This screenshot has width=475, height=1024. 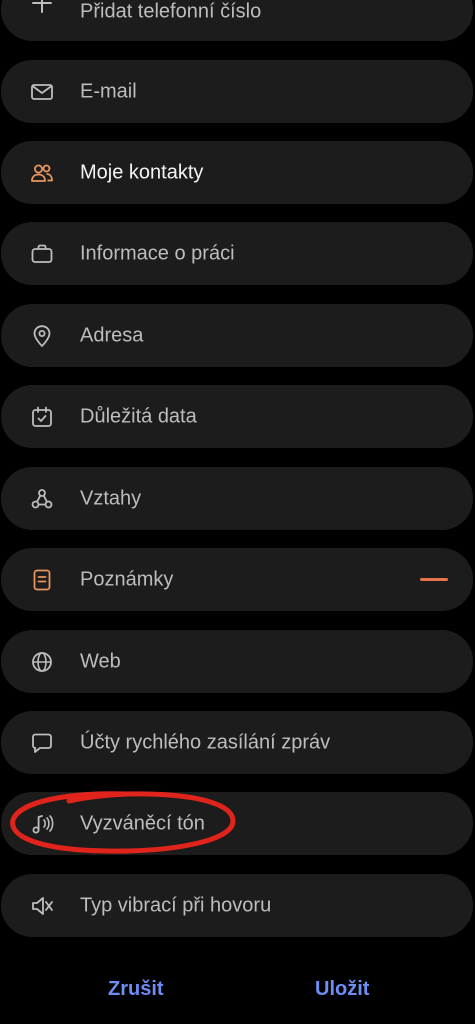 What do you see at coordinates (111, 498) in the screenshot?
I see `relationships-label: Vztahy` at bounding box center [111, 498].